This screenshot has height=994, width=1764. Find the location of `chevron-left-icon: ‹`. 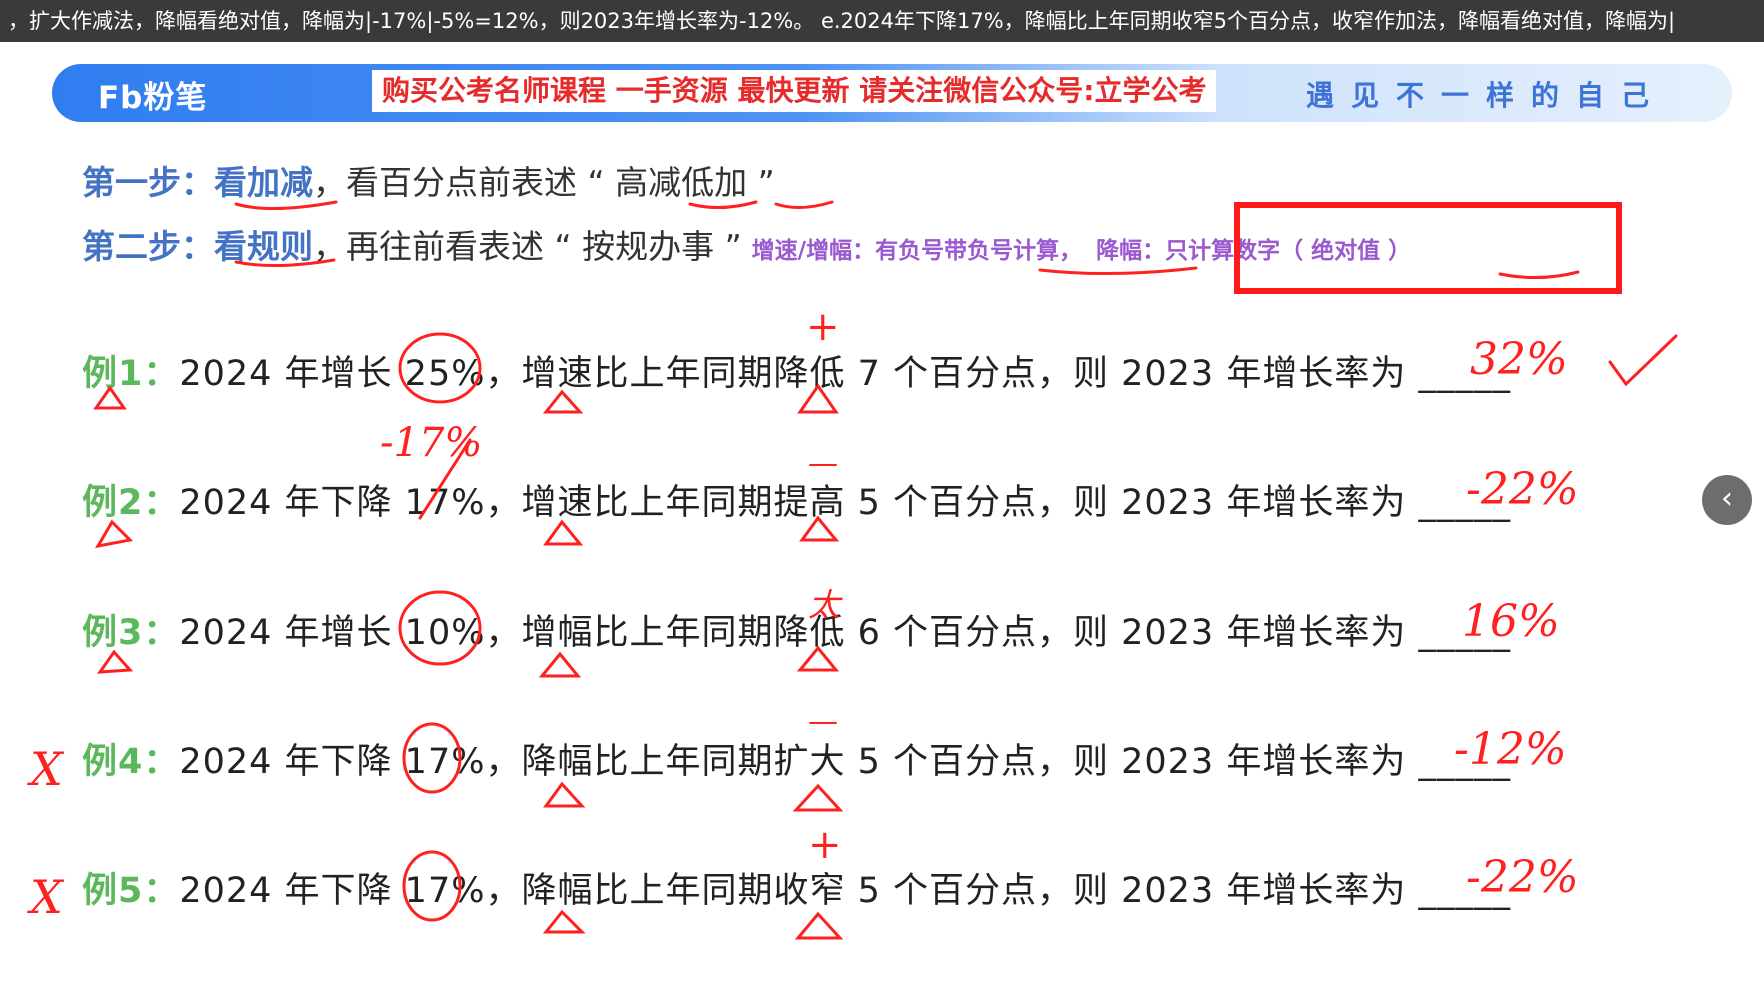

chevron-left-icon: ‹ is located at coordinates (1727, 500).